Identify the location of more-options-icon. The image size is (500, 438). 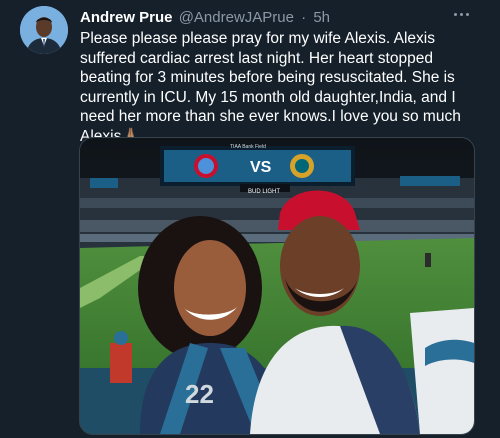
(462, 14).